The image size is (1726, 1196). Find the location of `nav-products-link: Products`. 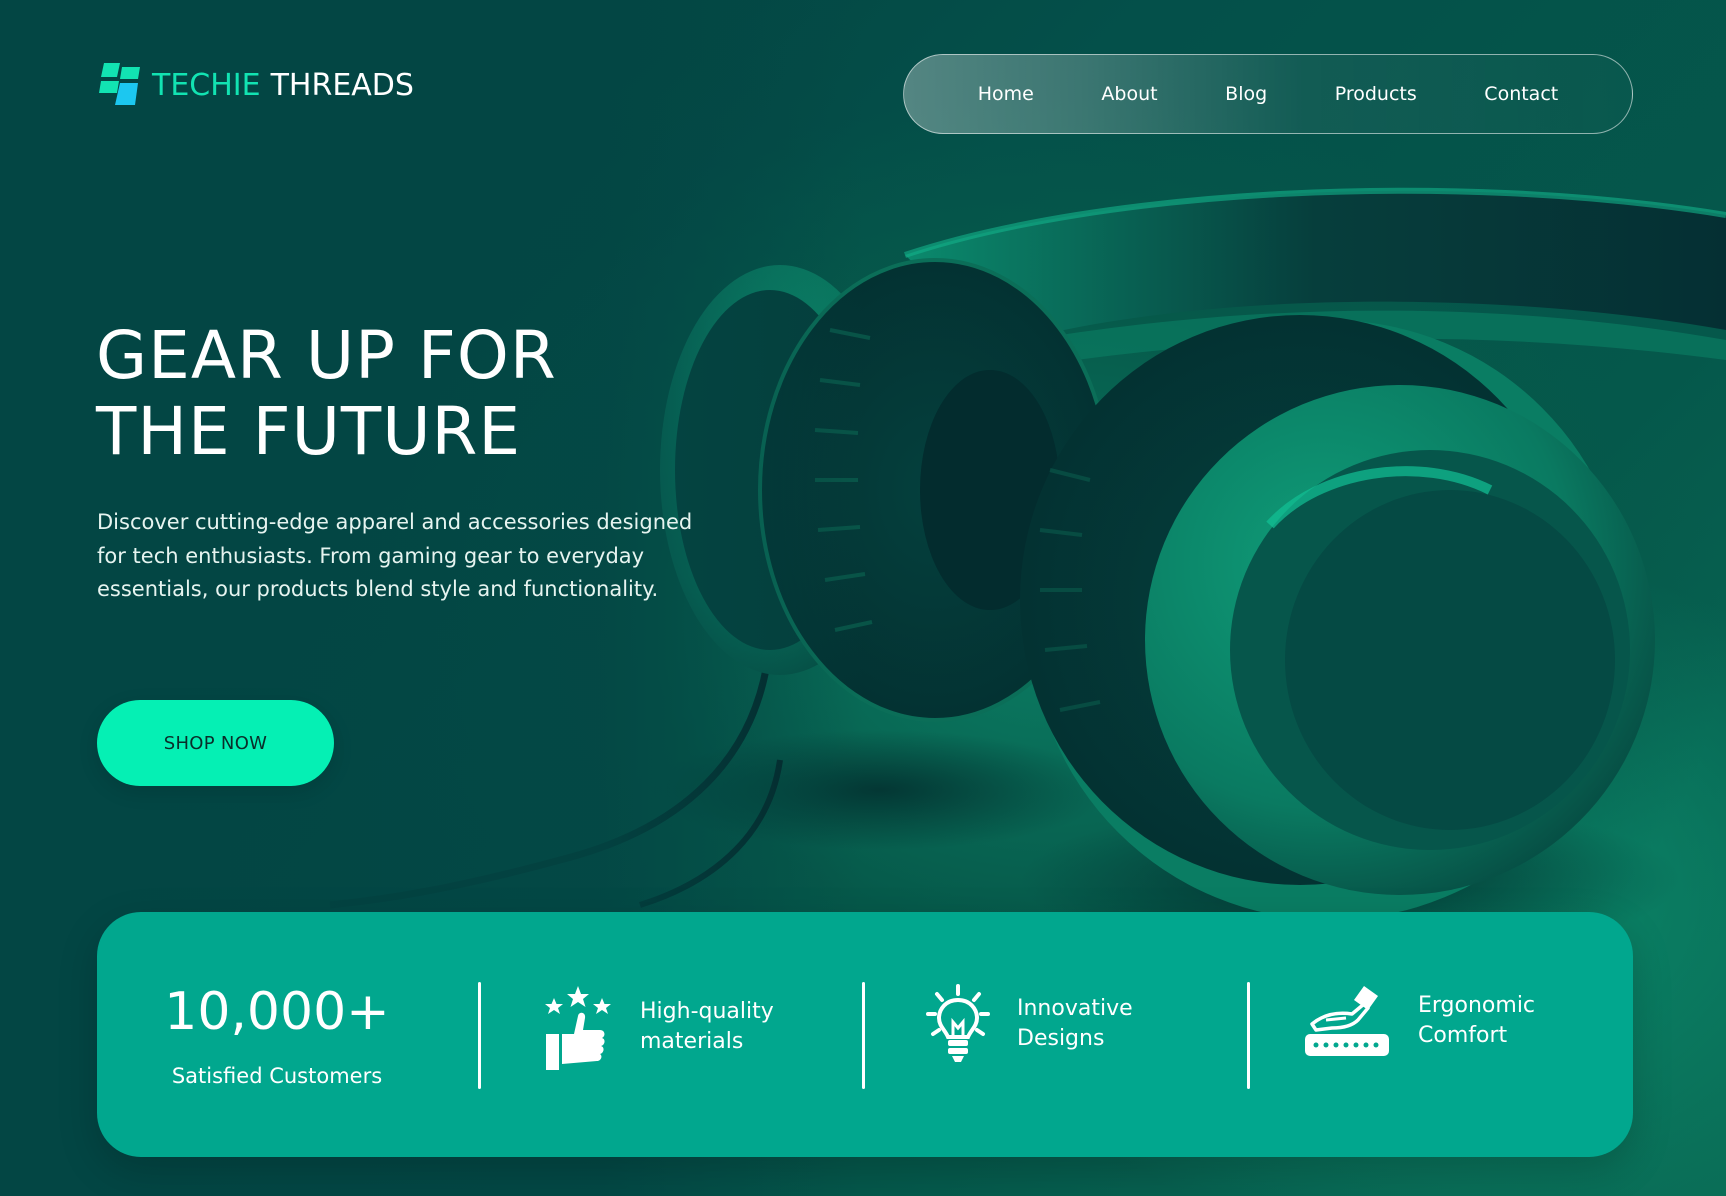

nav-products-link: Products is located at coordinates (1376, 94).